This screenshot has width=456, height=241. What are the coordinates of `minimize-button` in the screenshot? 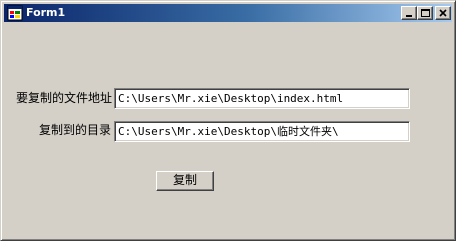 It's located at (409, 13).